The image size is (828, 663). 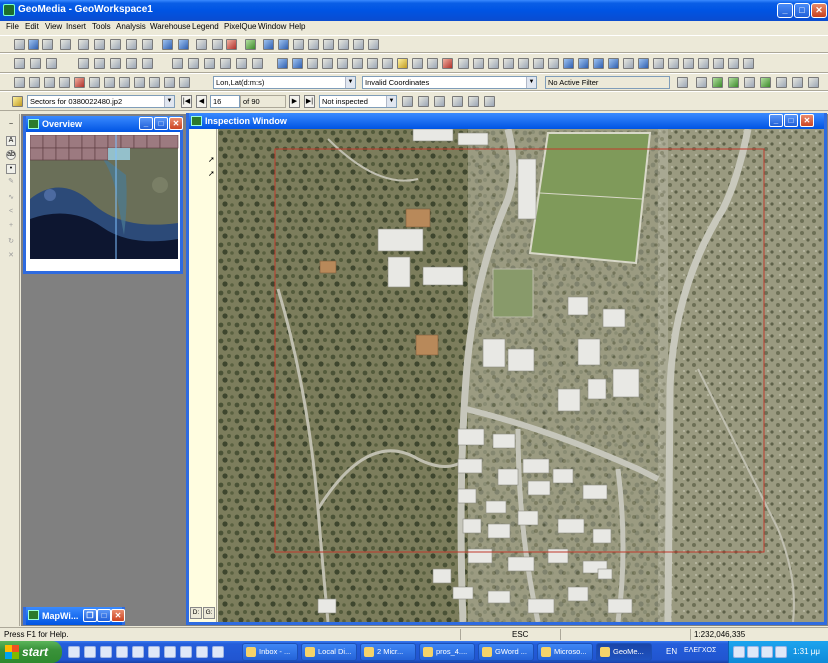 What do you see at coordinates (733, 63) in the screenshot?
I see `coordinate-icon` at bounding box center [733, 63].